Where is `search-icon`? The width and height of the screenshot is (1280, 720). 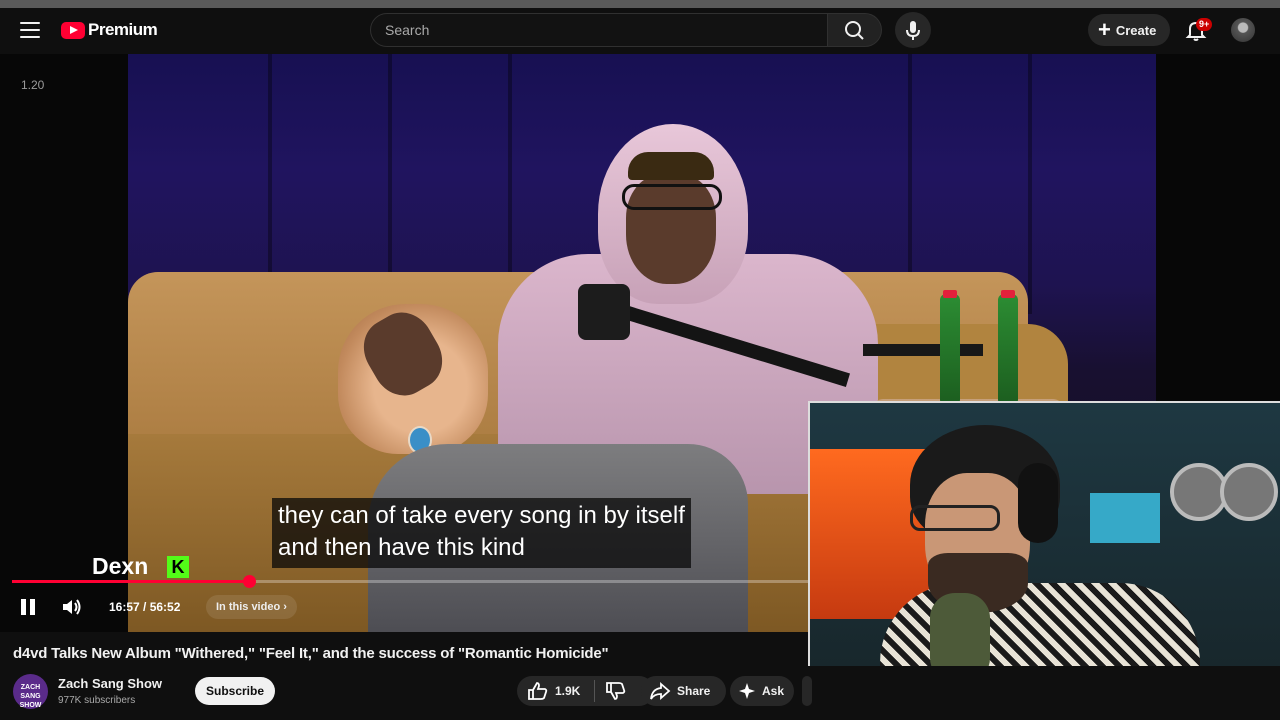
search-icon is located at coordinates (854, 30).